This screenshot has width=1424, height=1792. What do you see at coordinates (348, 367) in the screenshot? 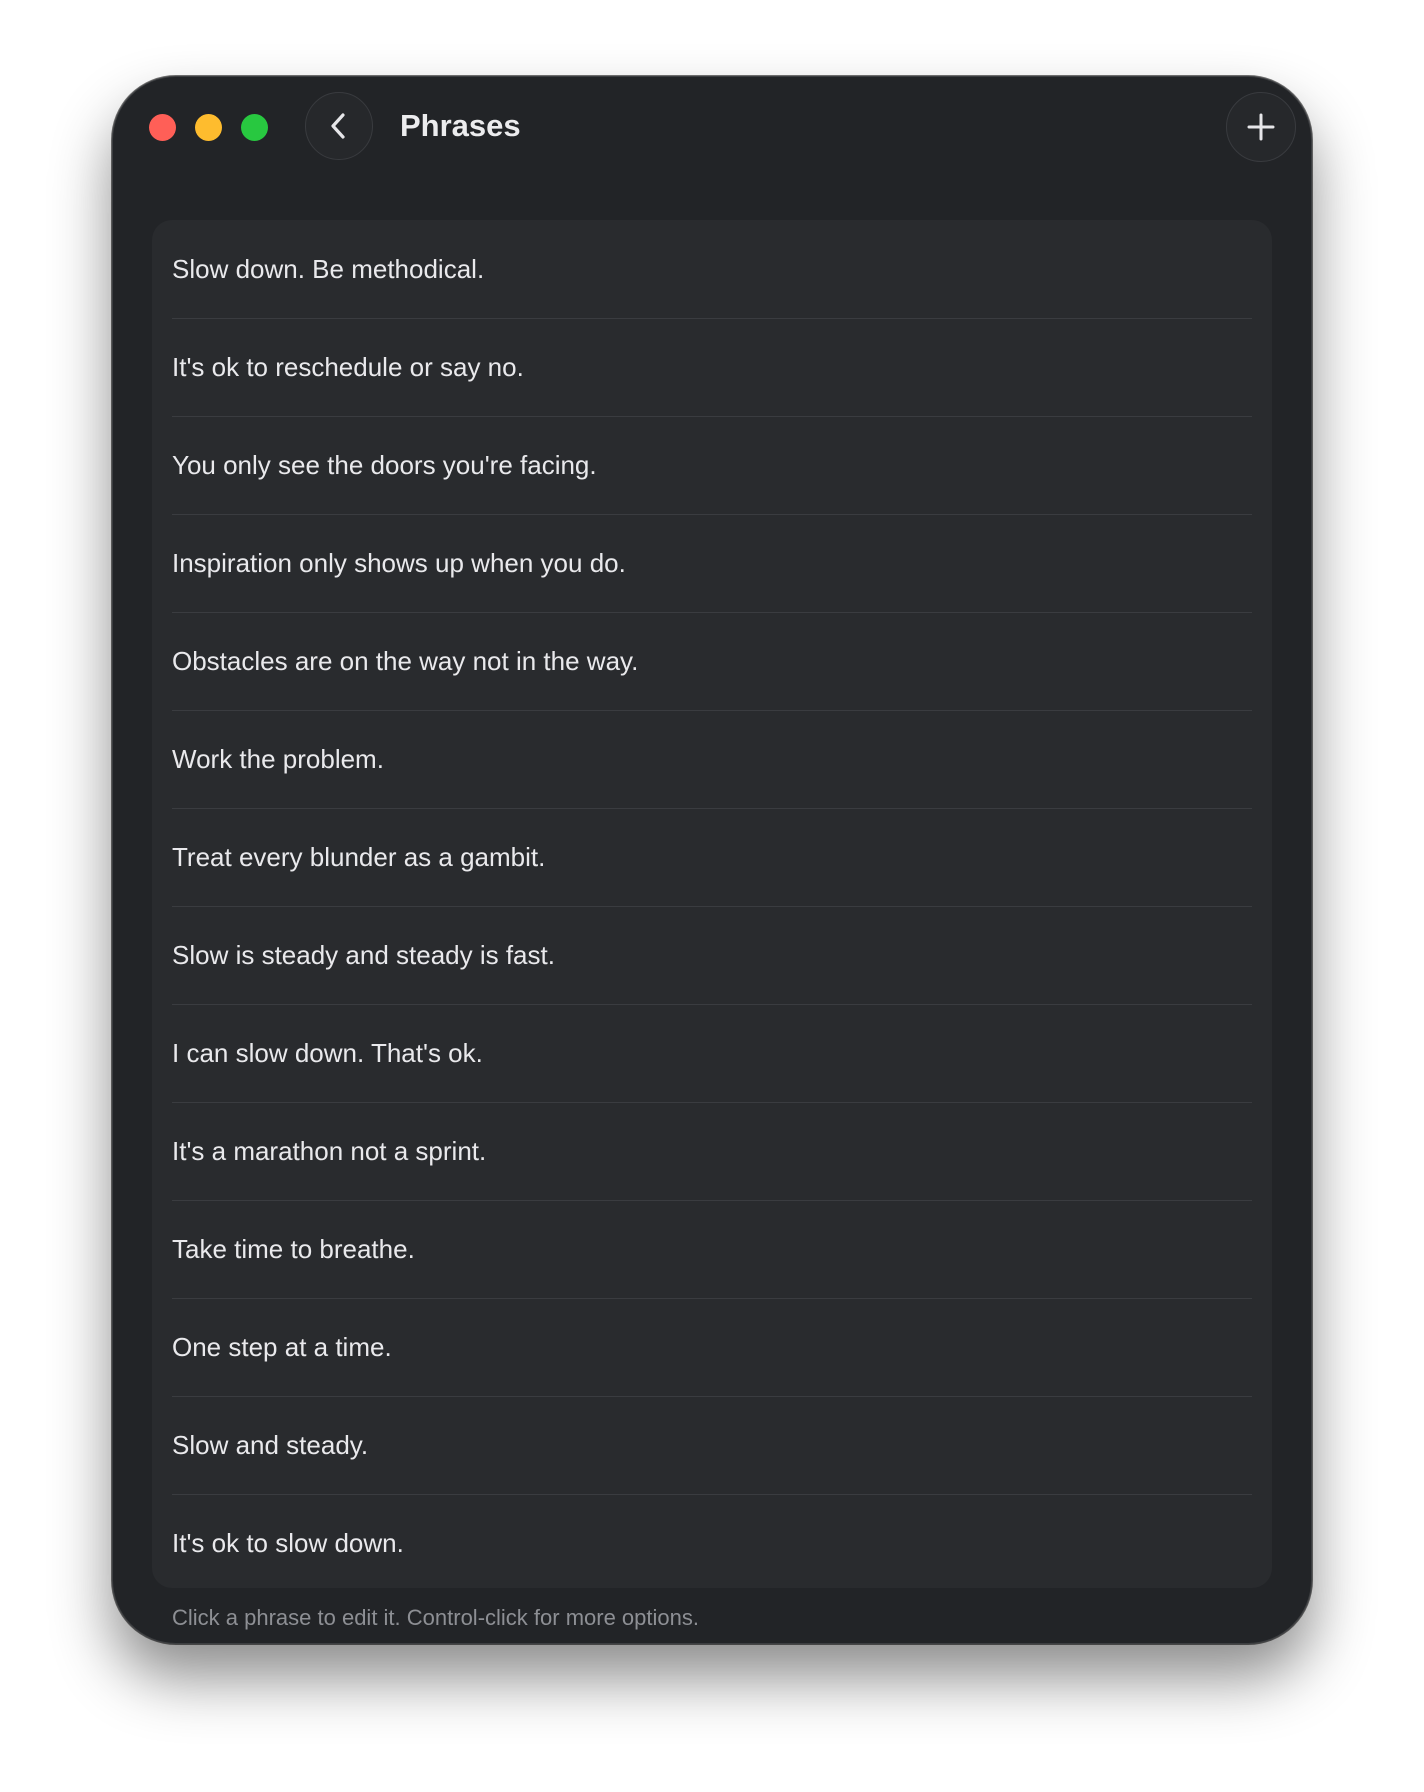
I see `phrase-text: It's ok to reschedule or say no.` at bounding box center [348, 367].